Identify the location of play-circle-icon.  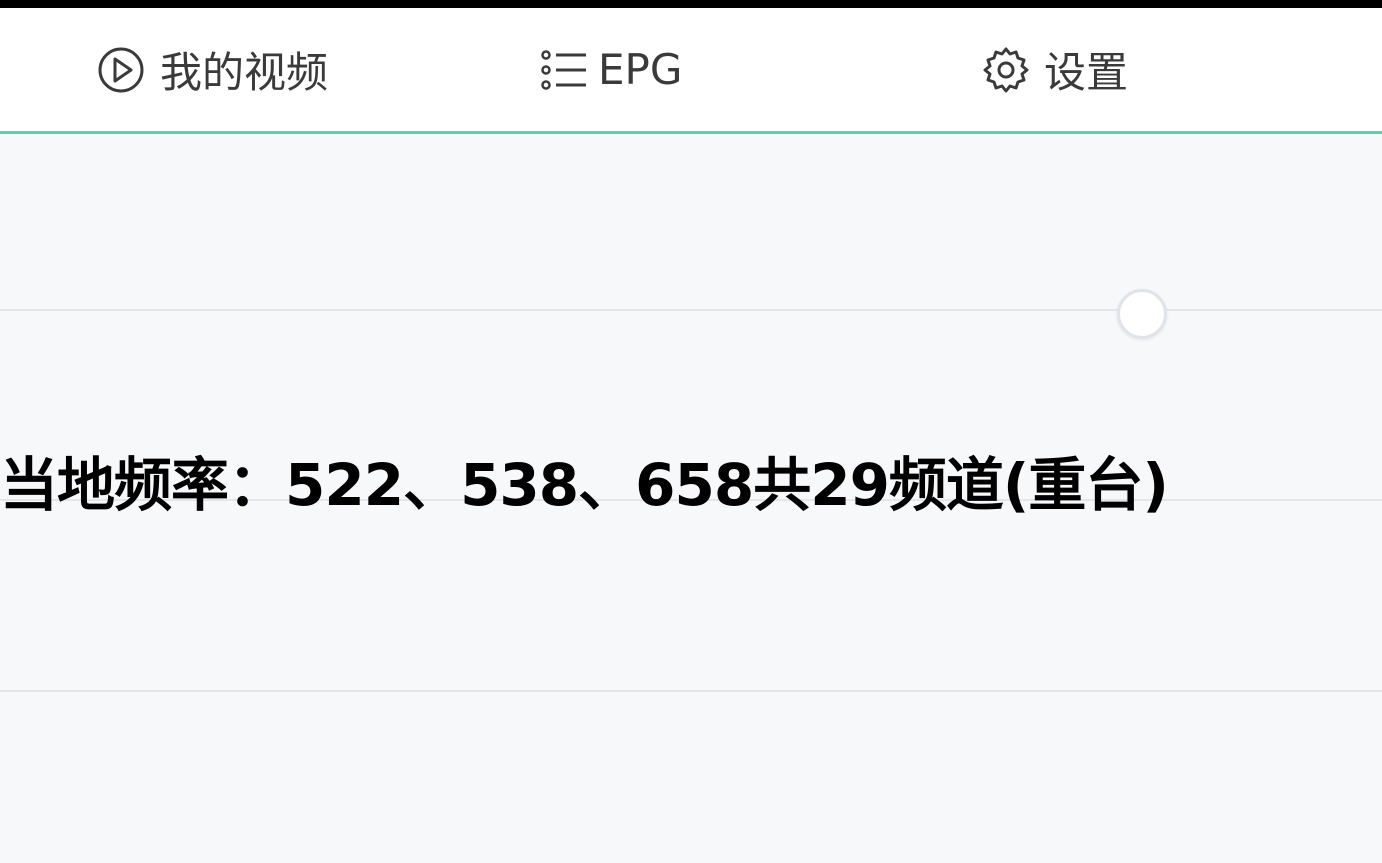
(121, 70).